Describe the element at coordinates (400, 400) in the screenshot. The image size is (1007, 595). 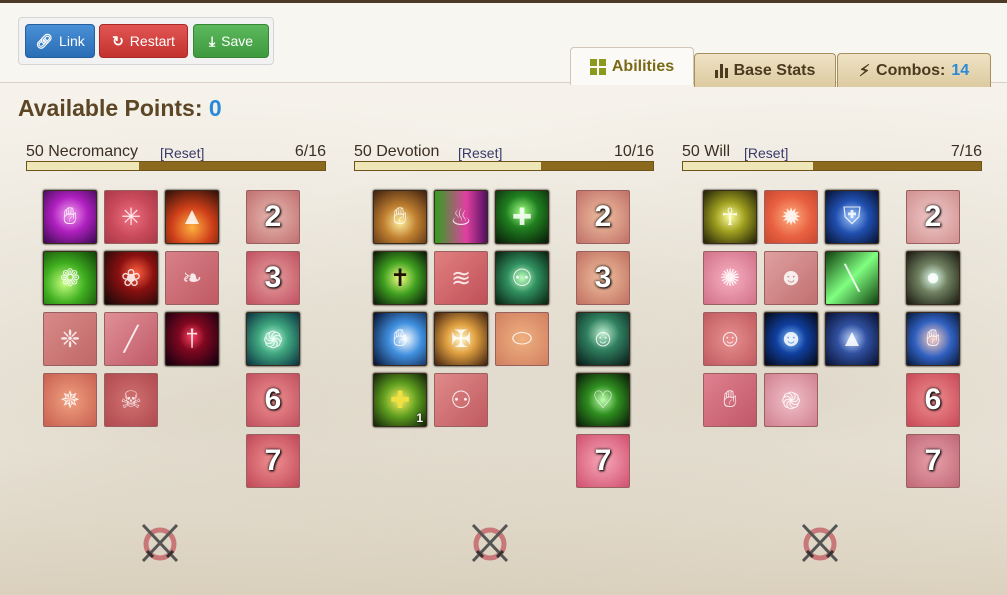
I see `ability-icon: ✚ 1` at that location.